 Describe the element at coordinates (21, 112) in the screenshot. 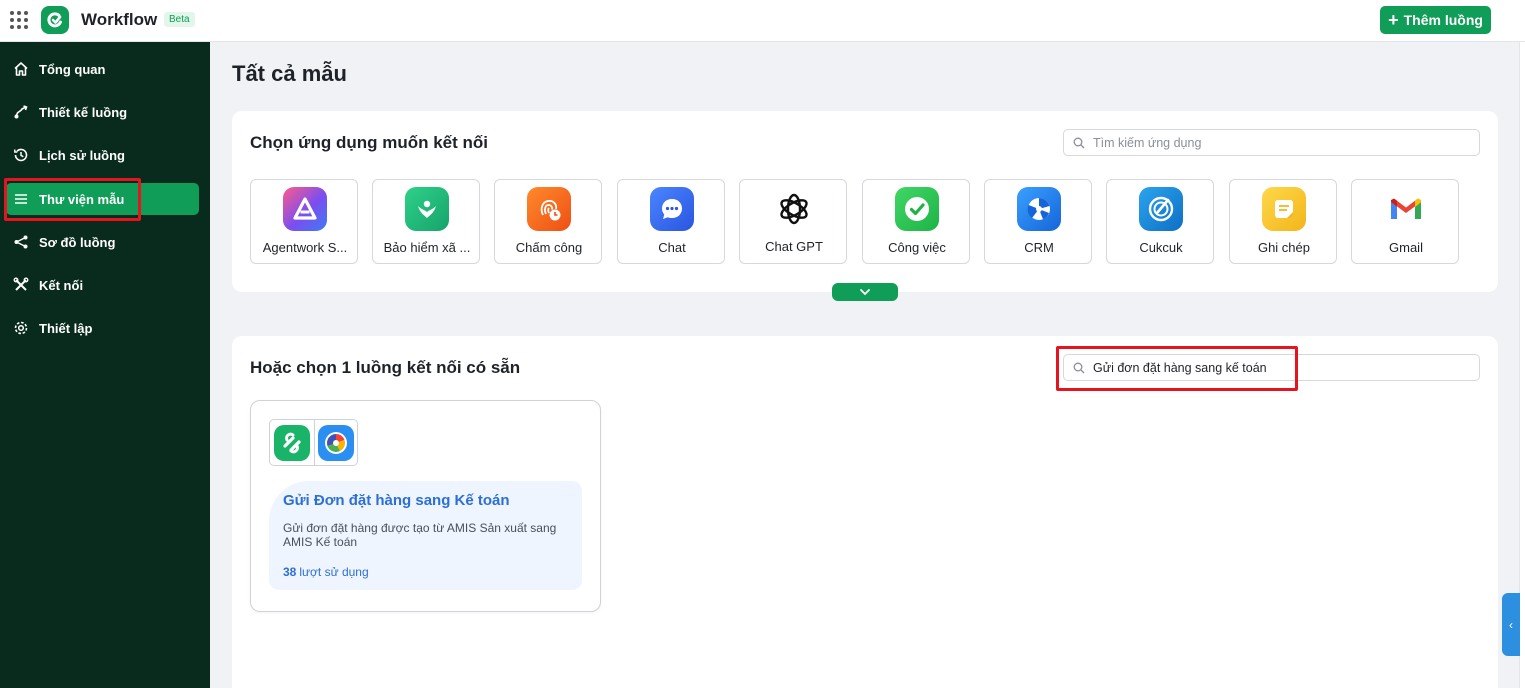

I see `flow-design-icon` at that location.